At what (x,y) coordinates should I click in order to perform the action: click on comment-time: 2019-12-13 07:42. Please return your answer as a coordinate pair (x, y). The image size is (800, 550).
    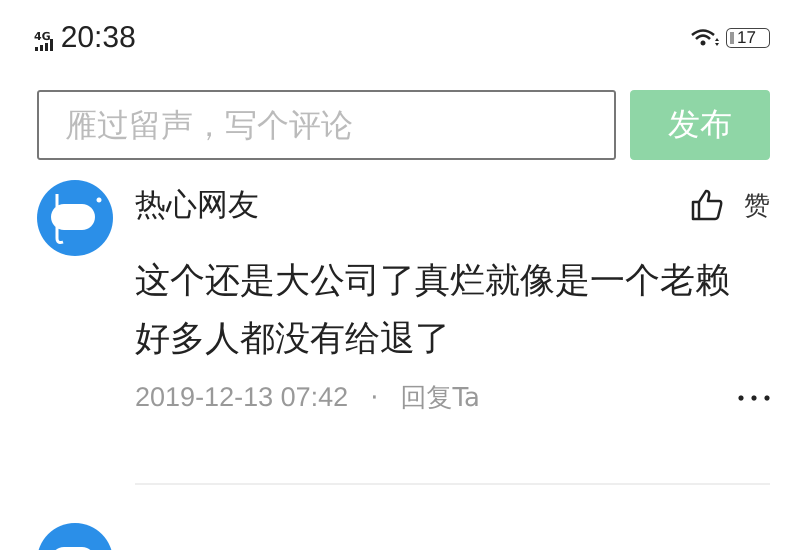
    Looking at the image, I should click on (241, 397).